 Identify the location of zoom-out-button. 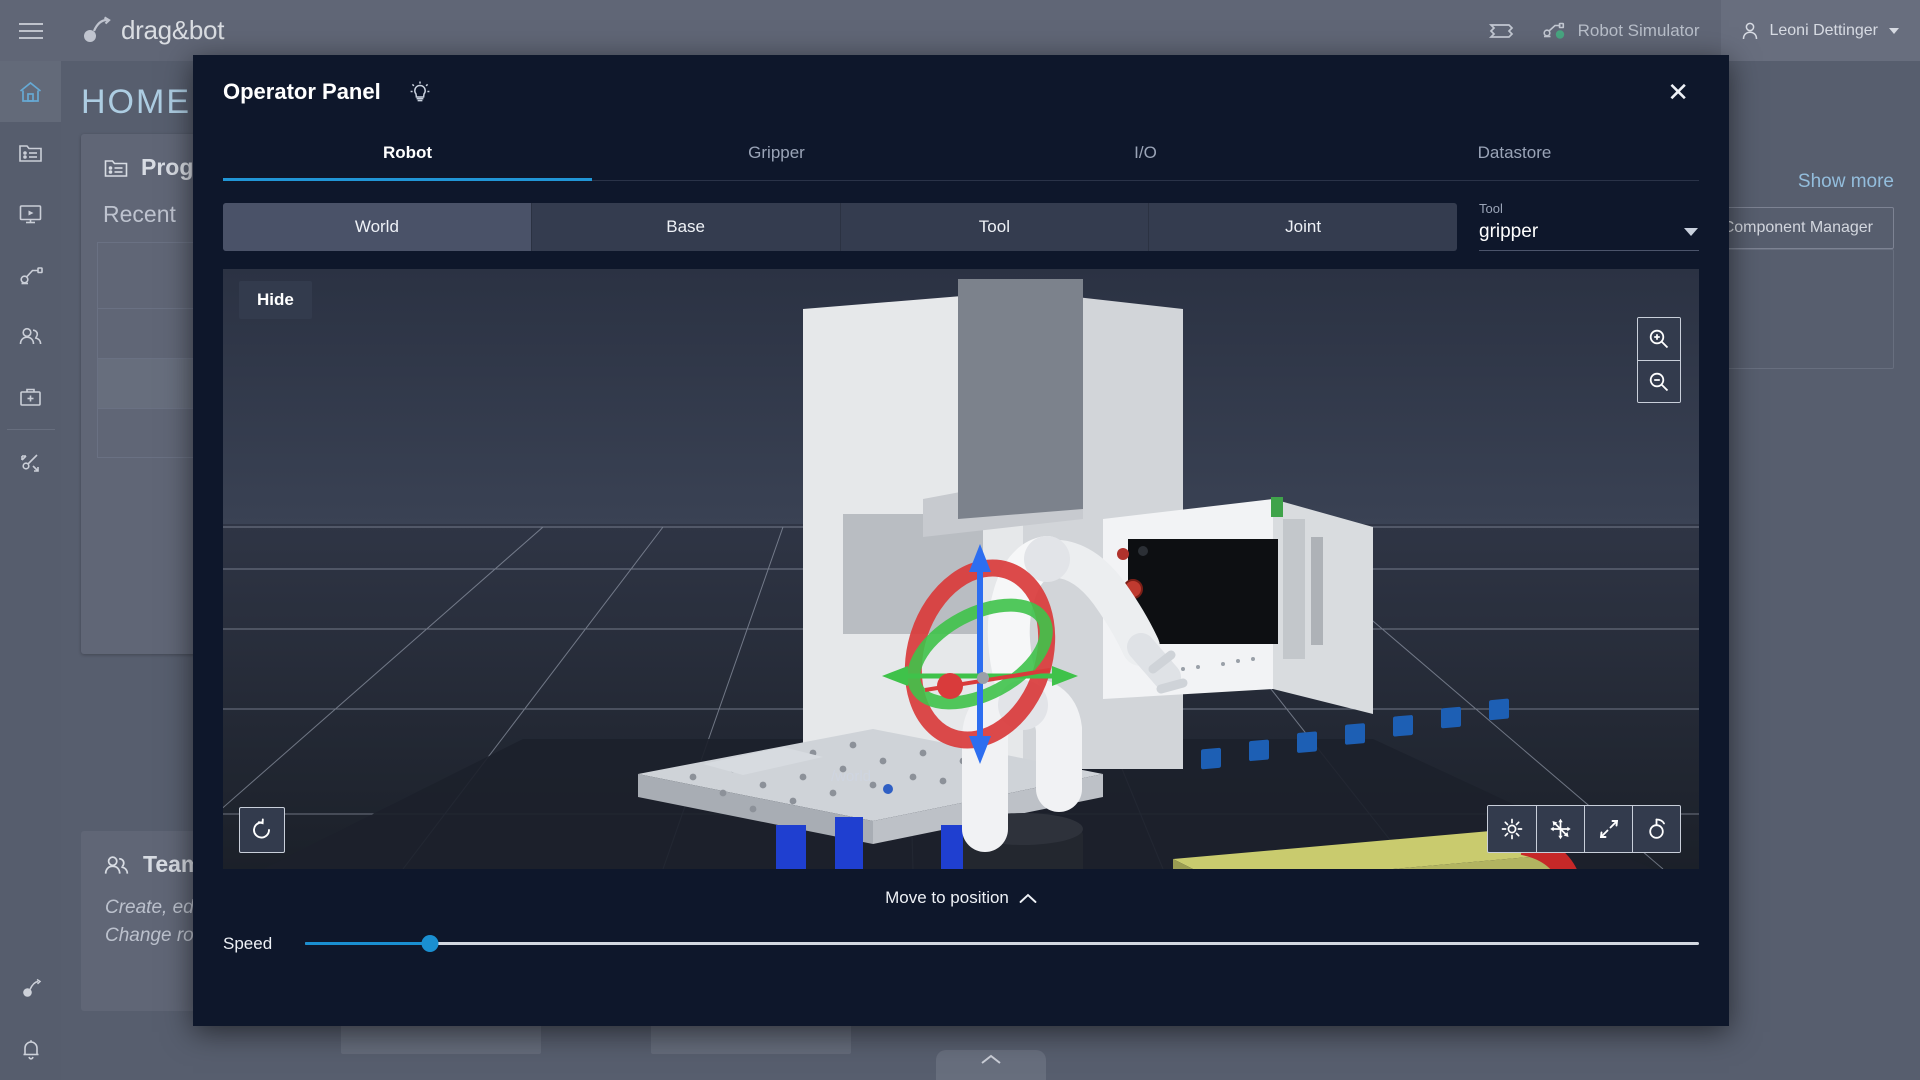
(1659, 381).